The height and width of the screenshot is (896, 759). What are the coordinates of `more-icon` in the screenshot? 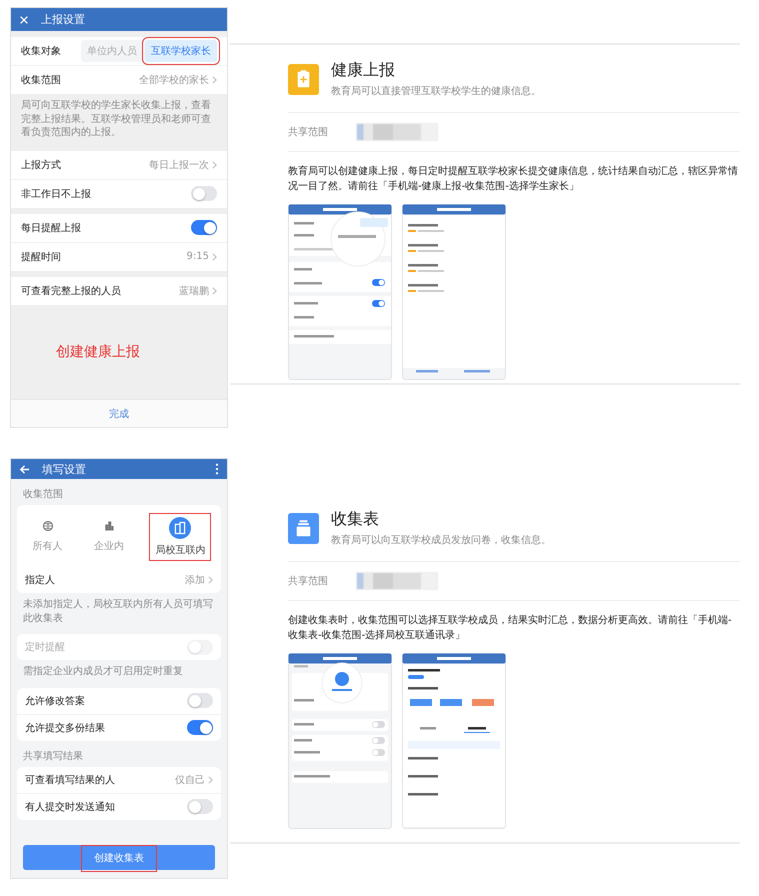 It's located at (217, 469).